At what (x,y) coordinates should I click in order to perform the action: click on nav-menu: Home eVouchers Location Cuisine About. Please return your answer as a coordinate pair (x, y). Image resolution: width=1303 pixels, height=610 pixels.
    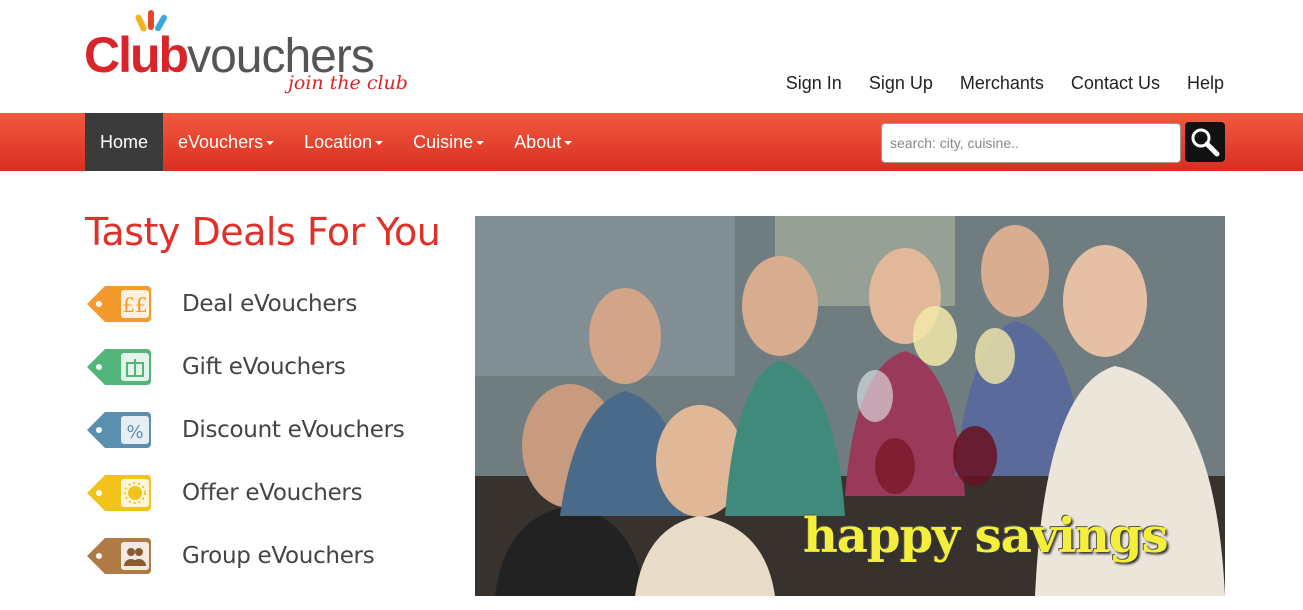
    Looking at the image, I should click on (336, 142).